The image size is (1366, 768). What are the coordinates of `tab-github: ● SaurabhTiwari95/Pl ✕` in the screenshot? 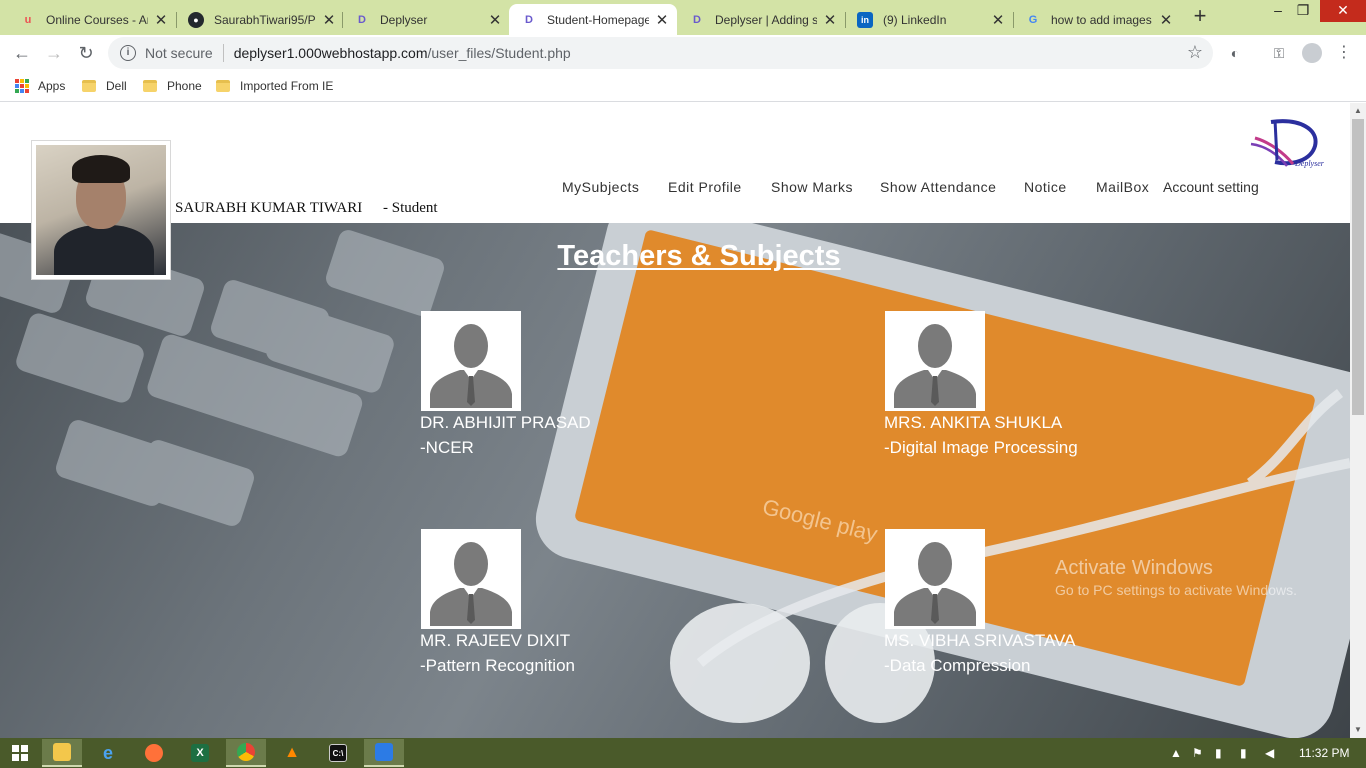 It's located at (260, 19).